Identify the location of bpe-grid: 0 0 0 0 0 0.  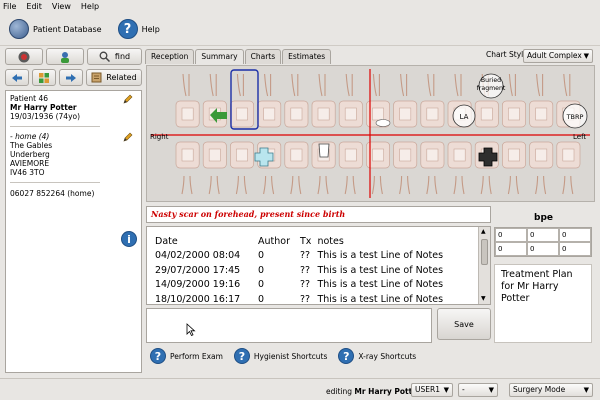
(543, 242).